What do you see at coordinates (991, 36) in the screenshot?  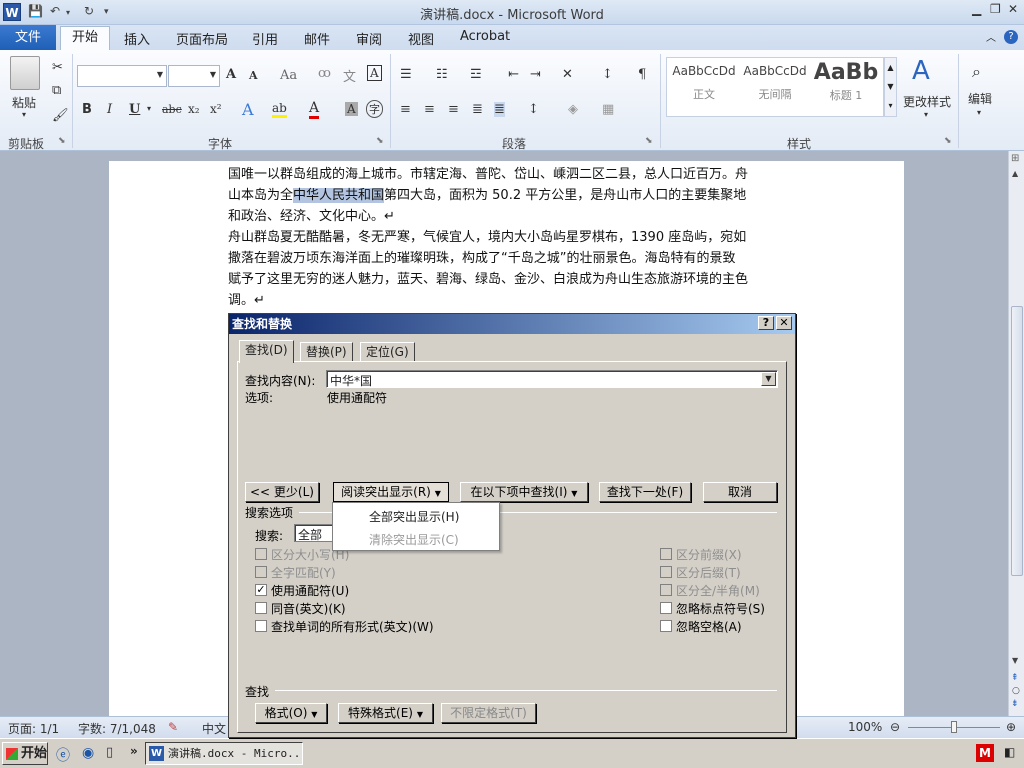 I see `minimize-ribbon-icon: ︿` at bounding box center [991, 36].